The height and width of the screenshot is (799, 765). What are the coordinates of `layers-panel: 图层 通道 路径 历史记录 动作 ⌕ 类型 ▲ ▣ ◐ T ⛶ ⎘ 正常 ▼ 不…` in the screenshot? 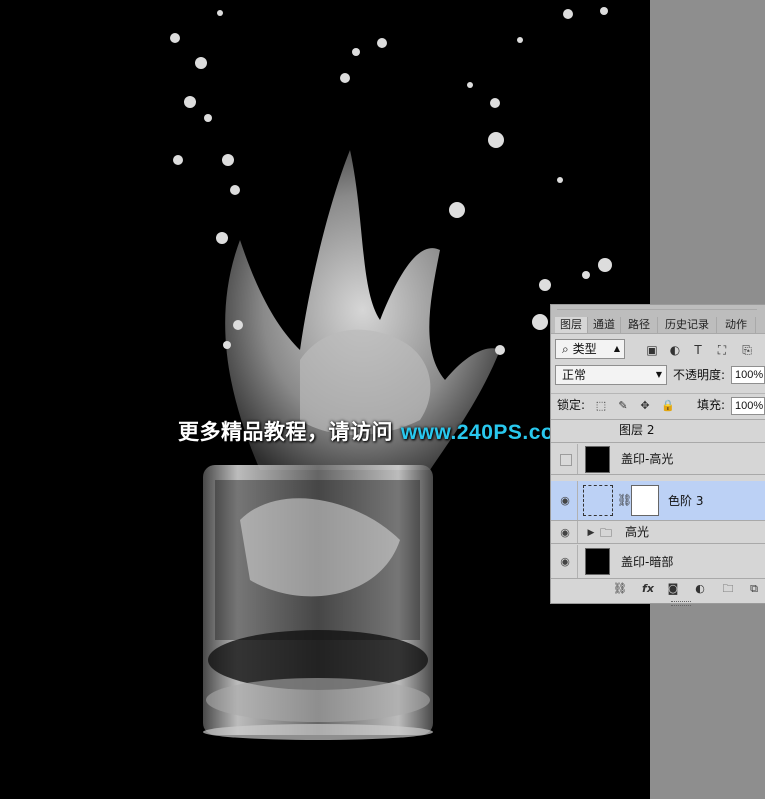 It's located at (657, 455).